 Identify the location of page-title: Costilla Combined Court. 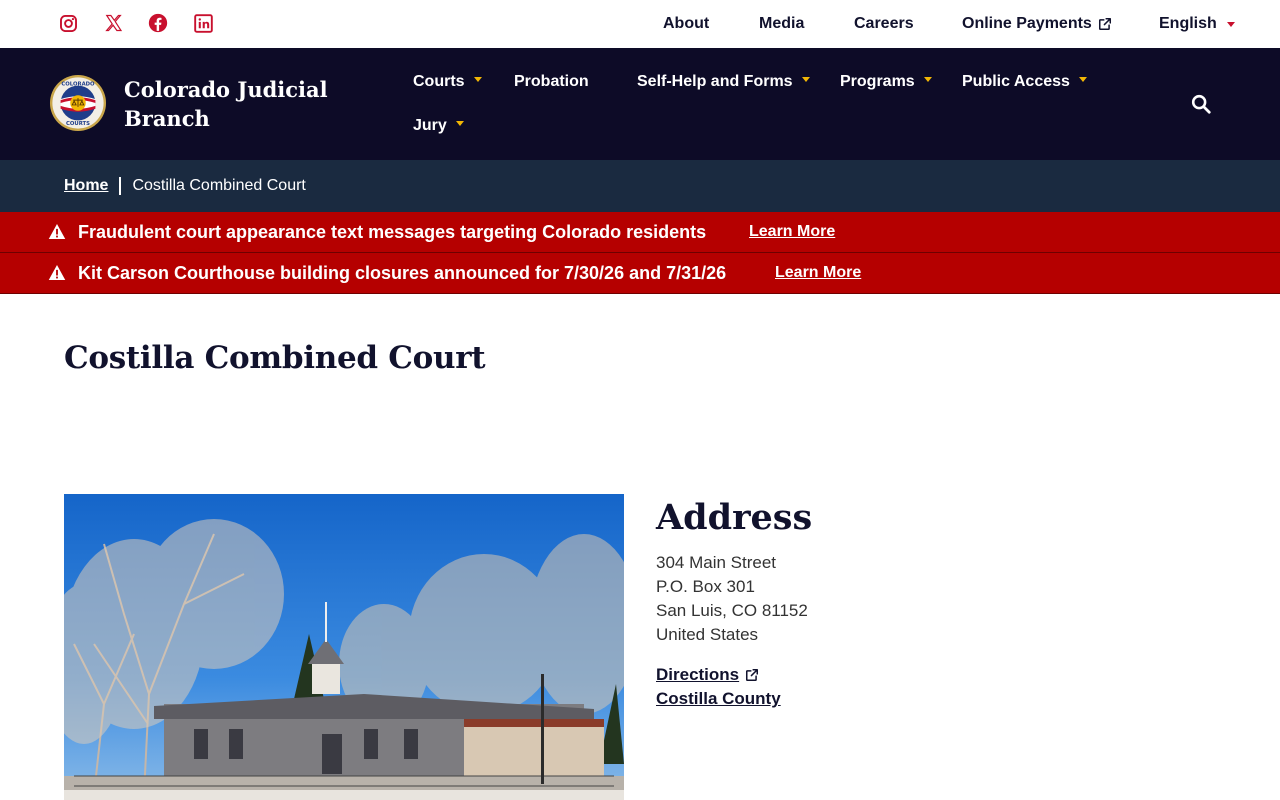
(275, 358).